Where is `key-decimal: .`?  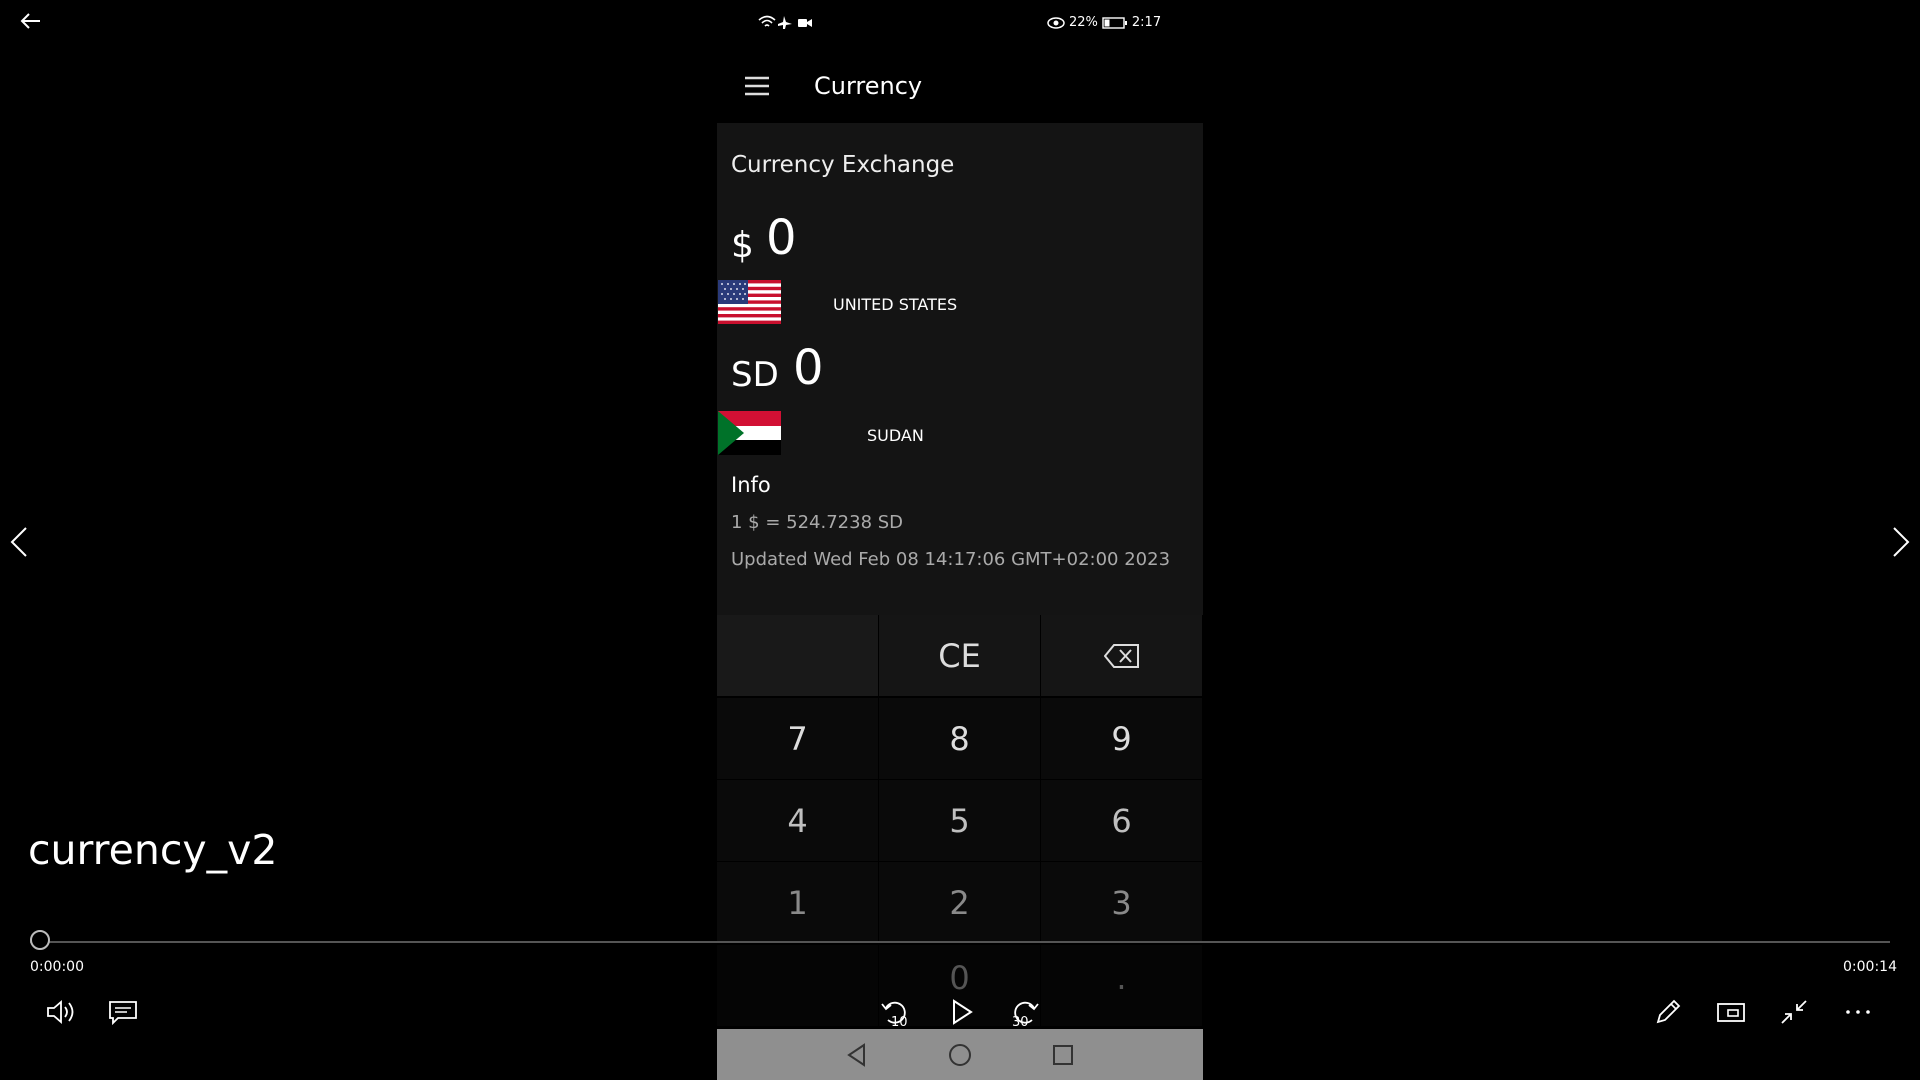 key-decimal: . is located at coordinates (1121, 985).